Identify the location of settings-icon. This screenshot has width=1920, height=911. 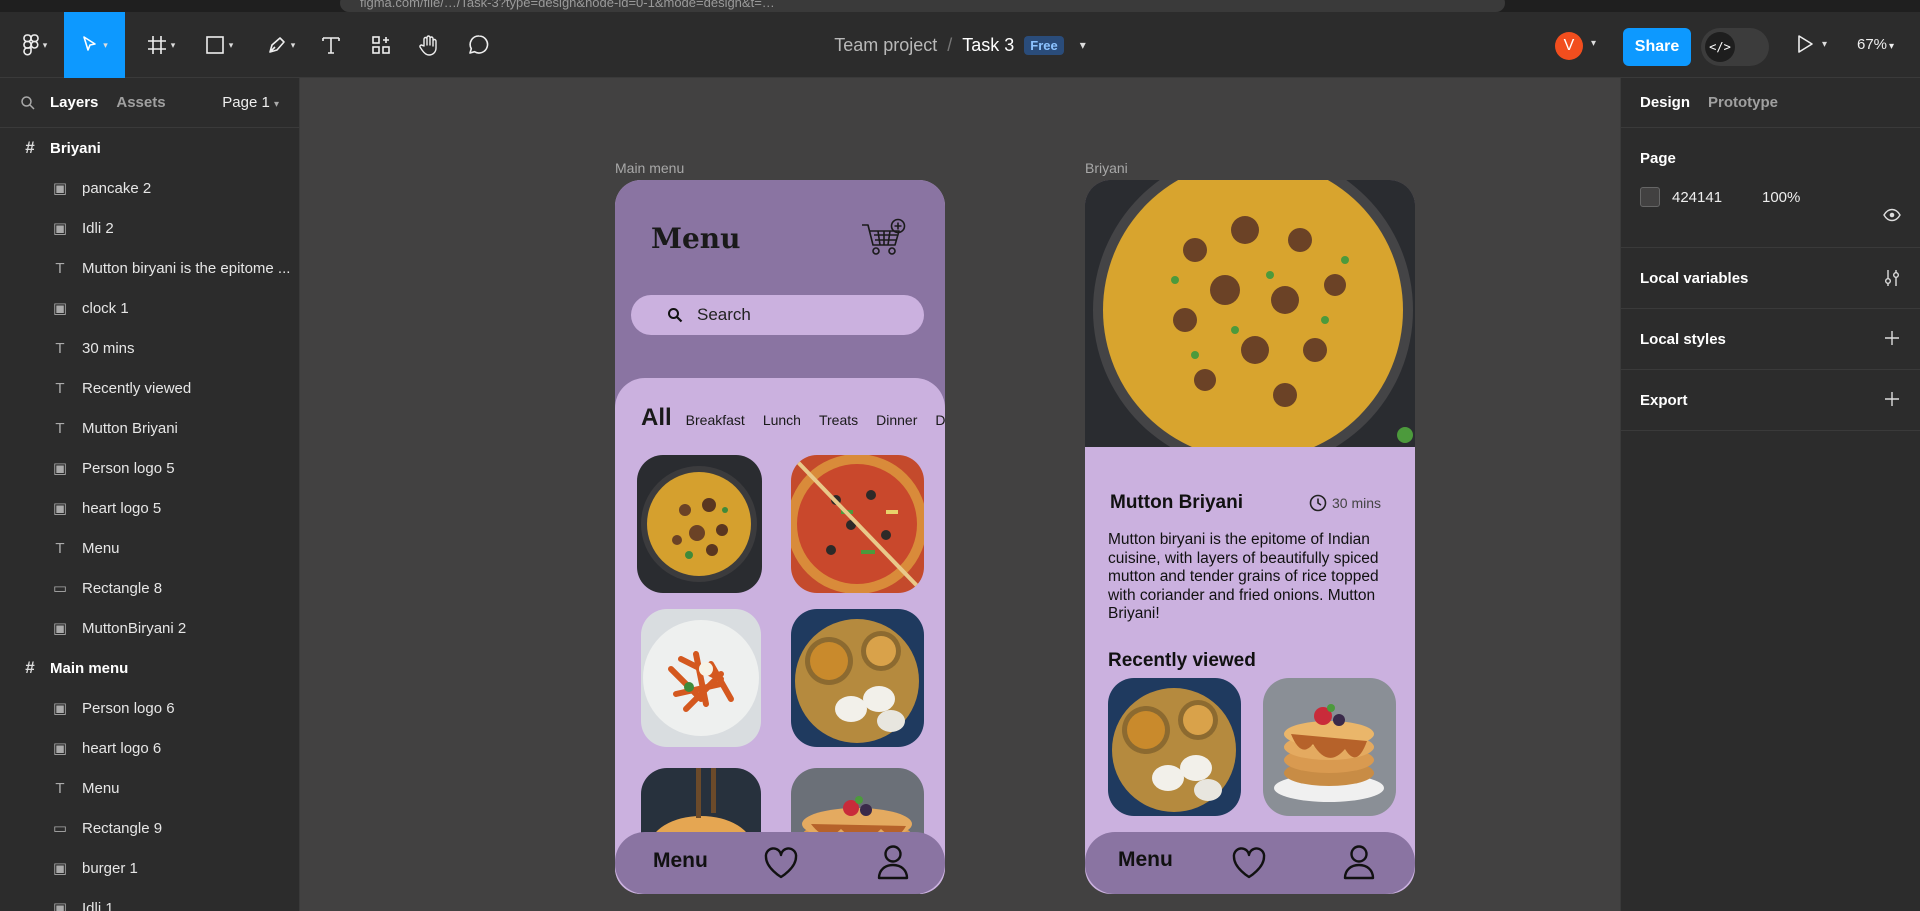
(1892, 278).